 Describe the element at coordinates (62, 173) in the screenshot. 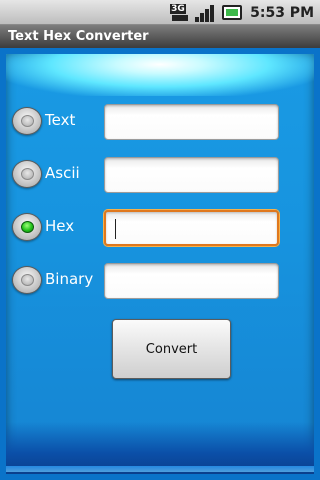

I see `label-ascii: Ascii` at that location.